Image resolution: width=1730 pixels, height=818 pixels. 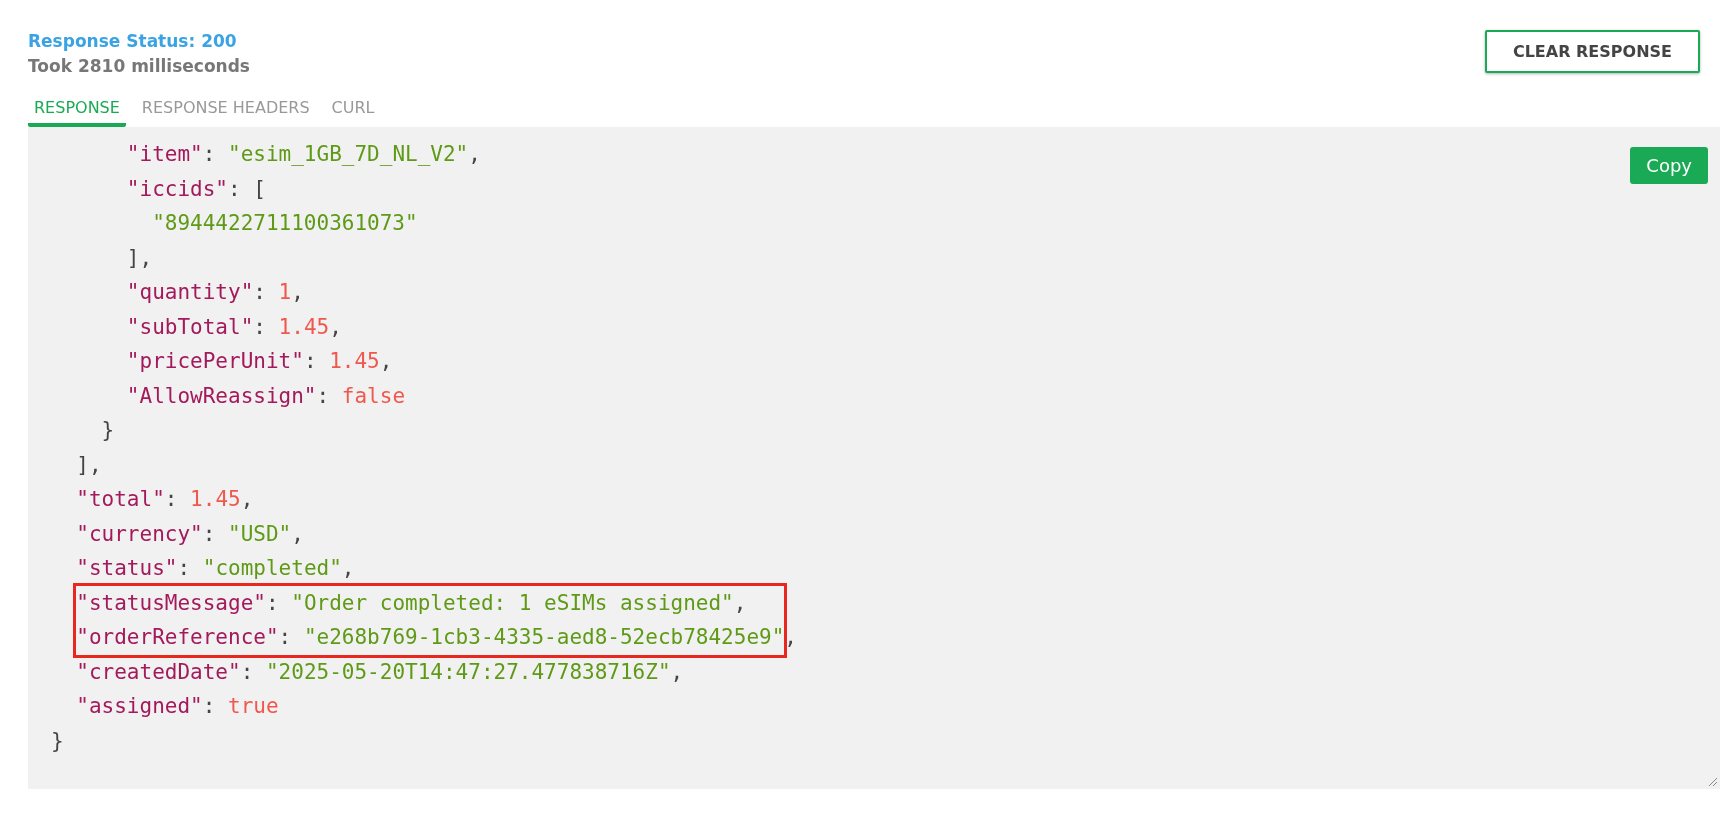 What do you see at coordinates (139, 66) in the screenshot?
I see `response-duration: Took 2810 milliseconds` at bounding box center [139, 66].